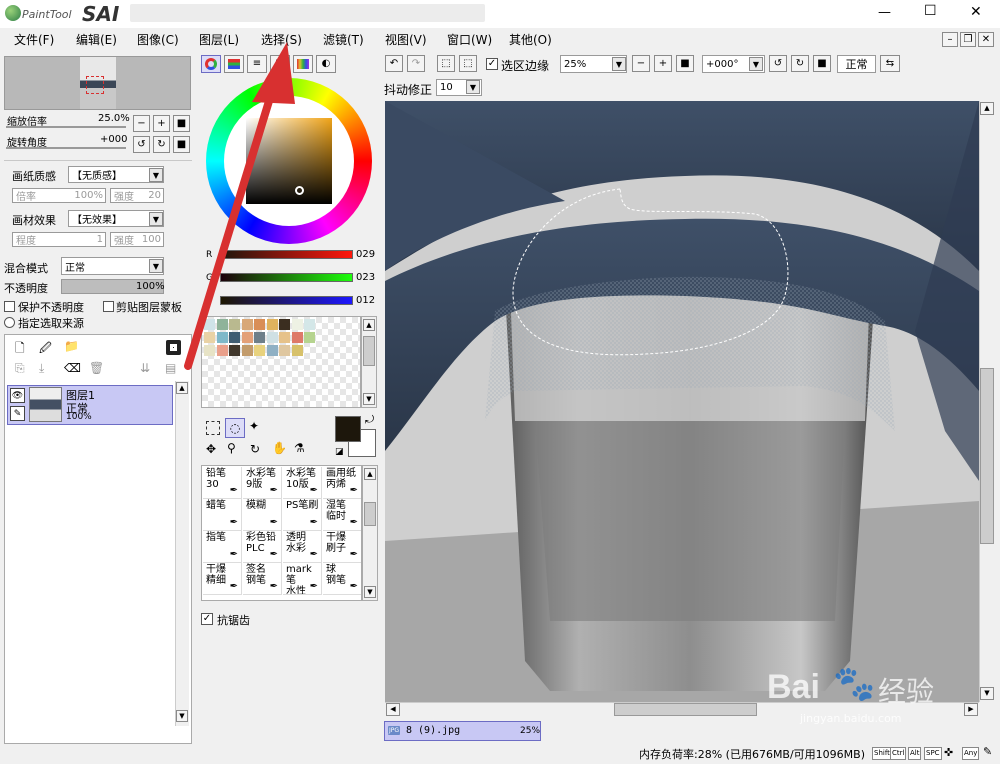 The height and width of the screenshot is (764, 1000). Describe the element at coordinates (393, 709) in the screenshot. I see `scroll-left-icon: ◀` at that location.